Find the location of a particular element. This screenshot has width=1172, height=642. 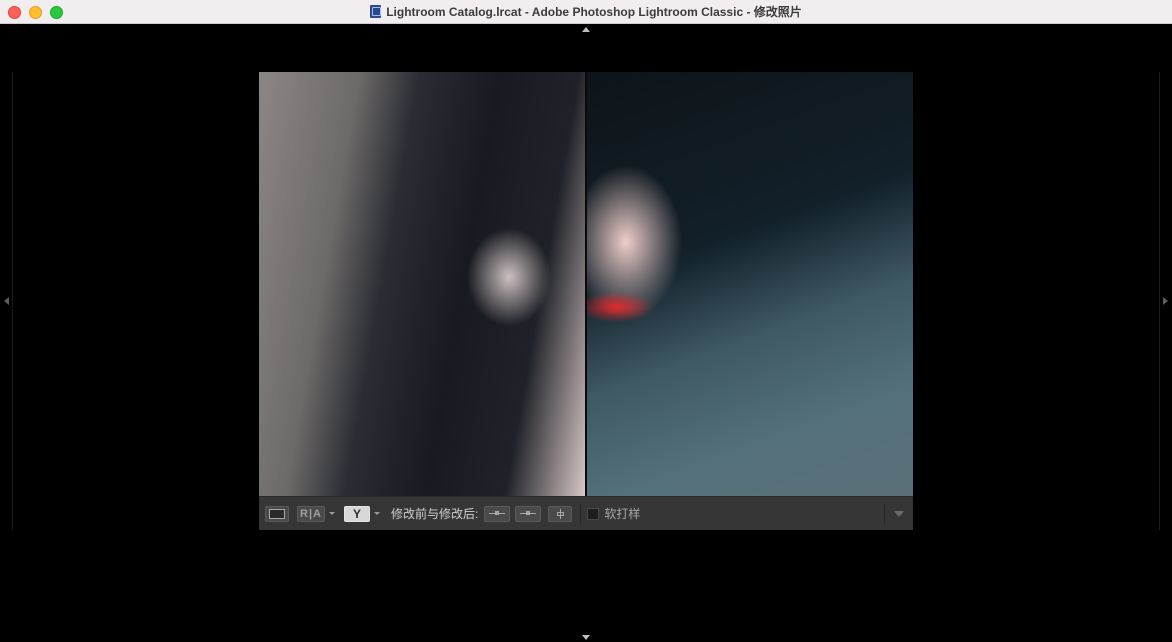

before-after-mode-dropdown-icon is located at coordinates (332, 513).